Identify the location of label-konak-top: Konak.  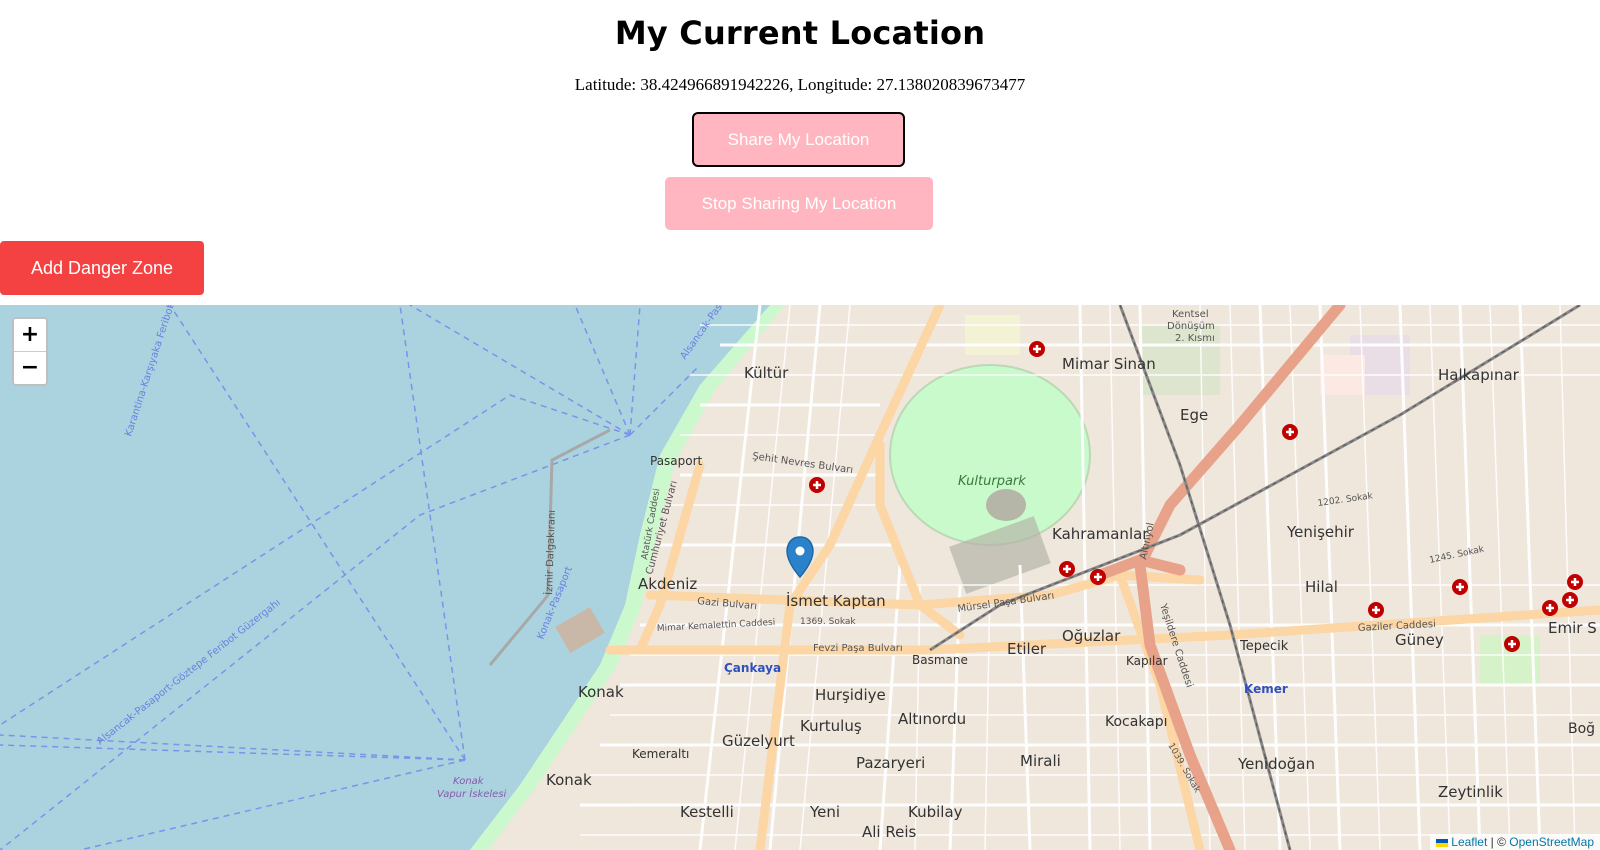
(601, 692).